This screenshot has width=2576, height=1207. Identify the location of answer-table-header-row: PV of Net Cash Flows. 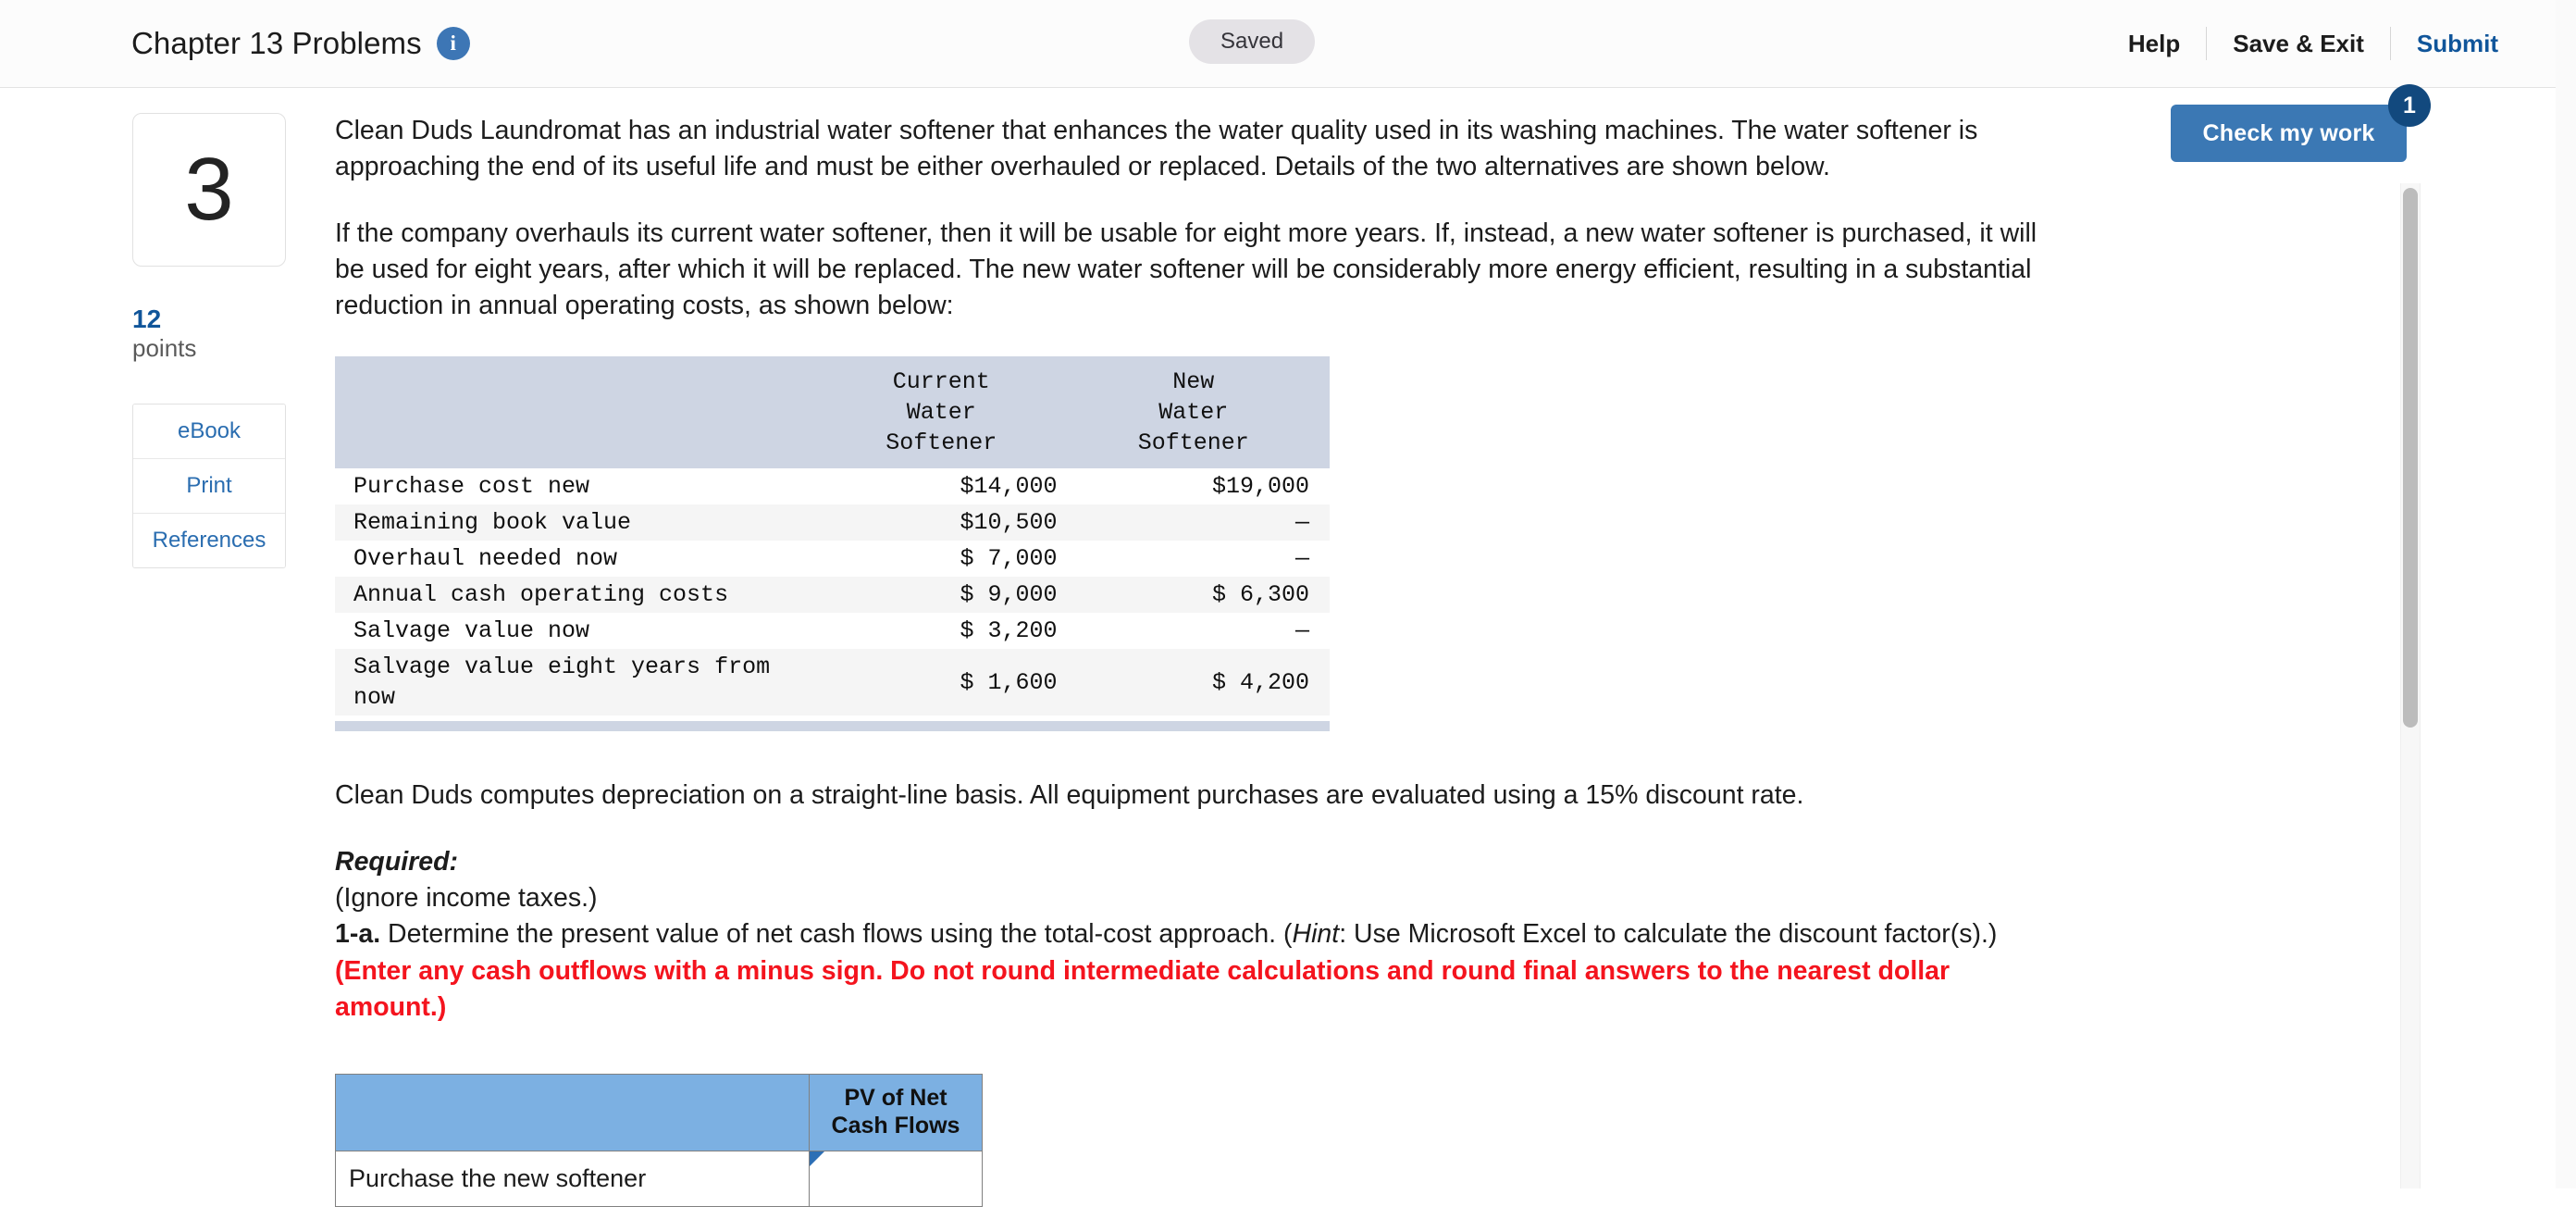
(659, 1113).